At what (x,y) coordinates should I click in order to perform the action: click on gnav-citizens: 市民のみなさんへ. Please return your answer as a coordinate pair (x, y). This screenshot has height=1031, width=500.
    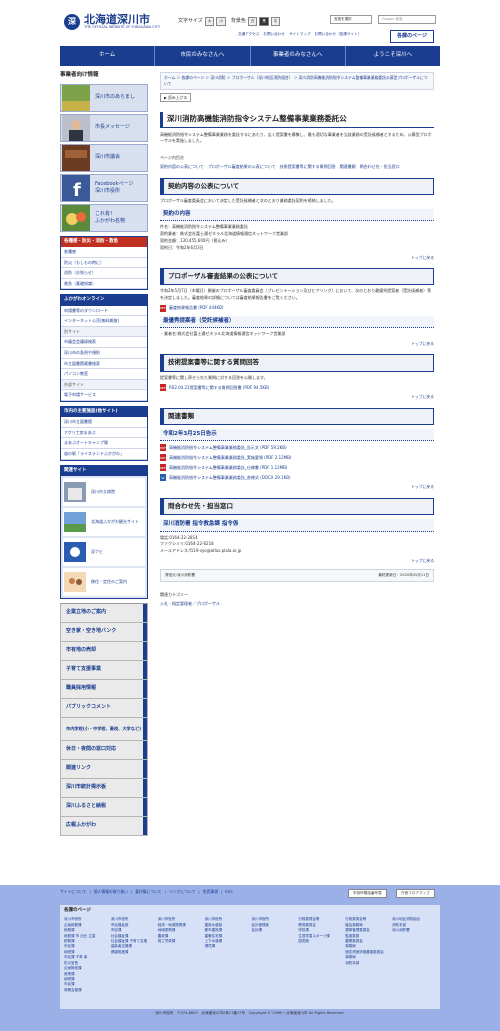
    Looking at the image, I should click on (203, 56).